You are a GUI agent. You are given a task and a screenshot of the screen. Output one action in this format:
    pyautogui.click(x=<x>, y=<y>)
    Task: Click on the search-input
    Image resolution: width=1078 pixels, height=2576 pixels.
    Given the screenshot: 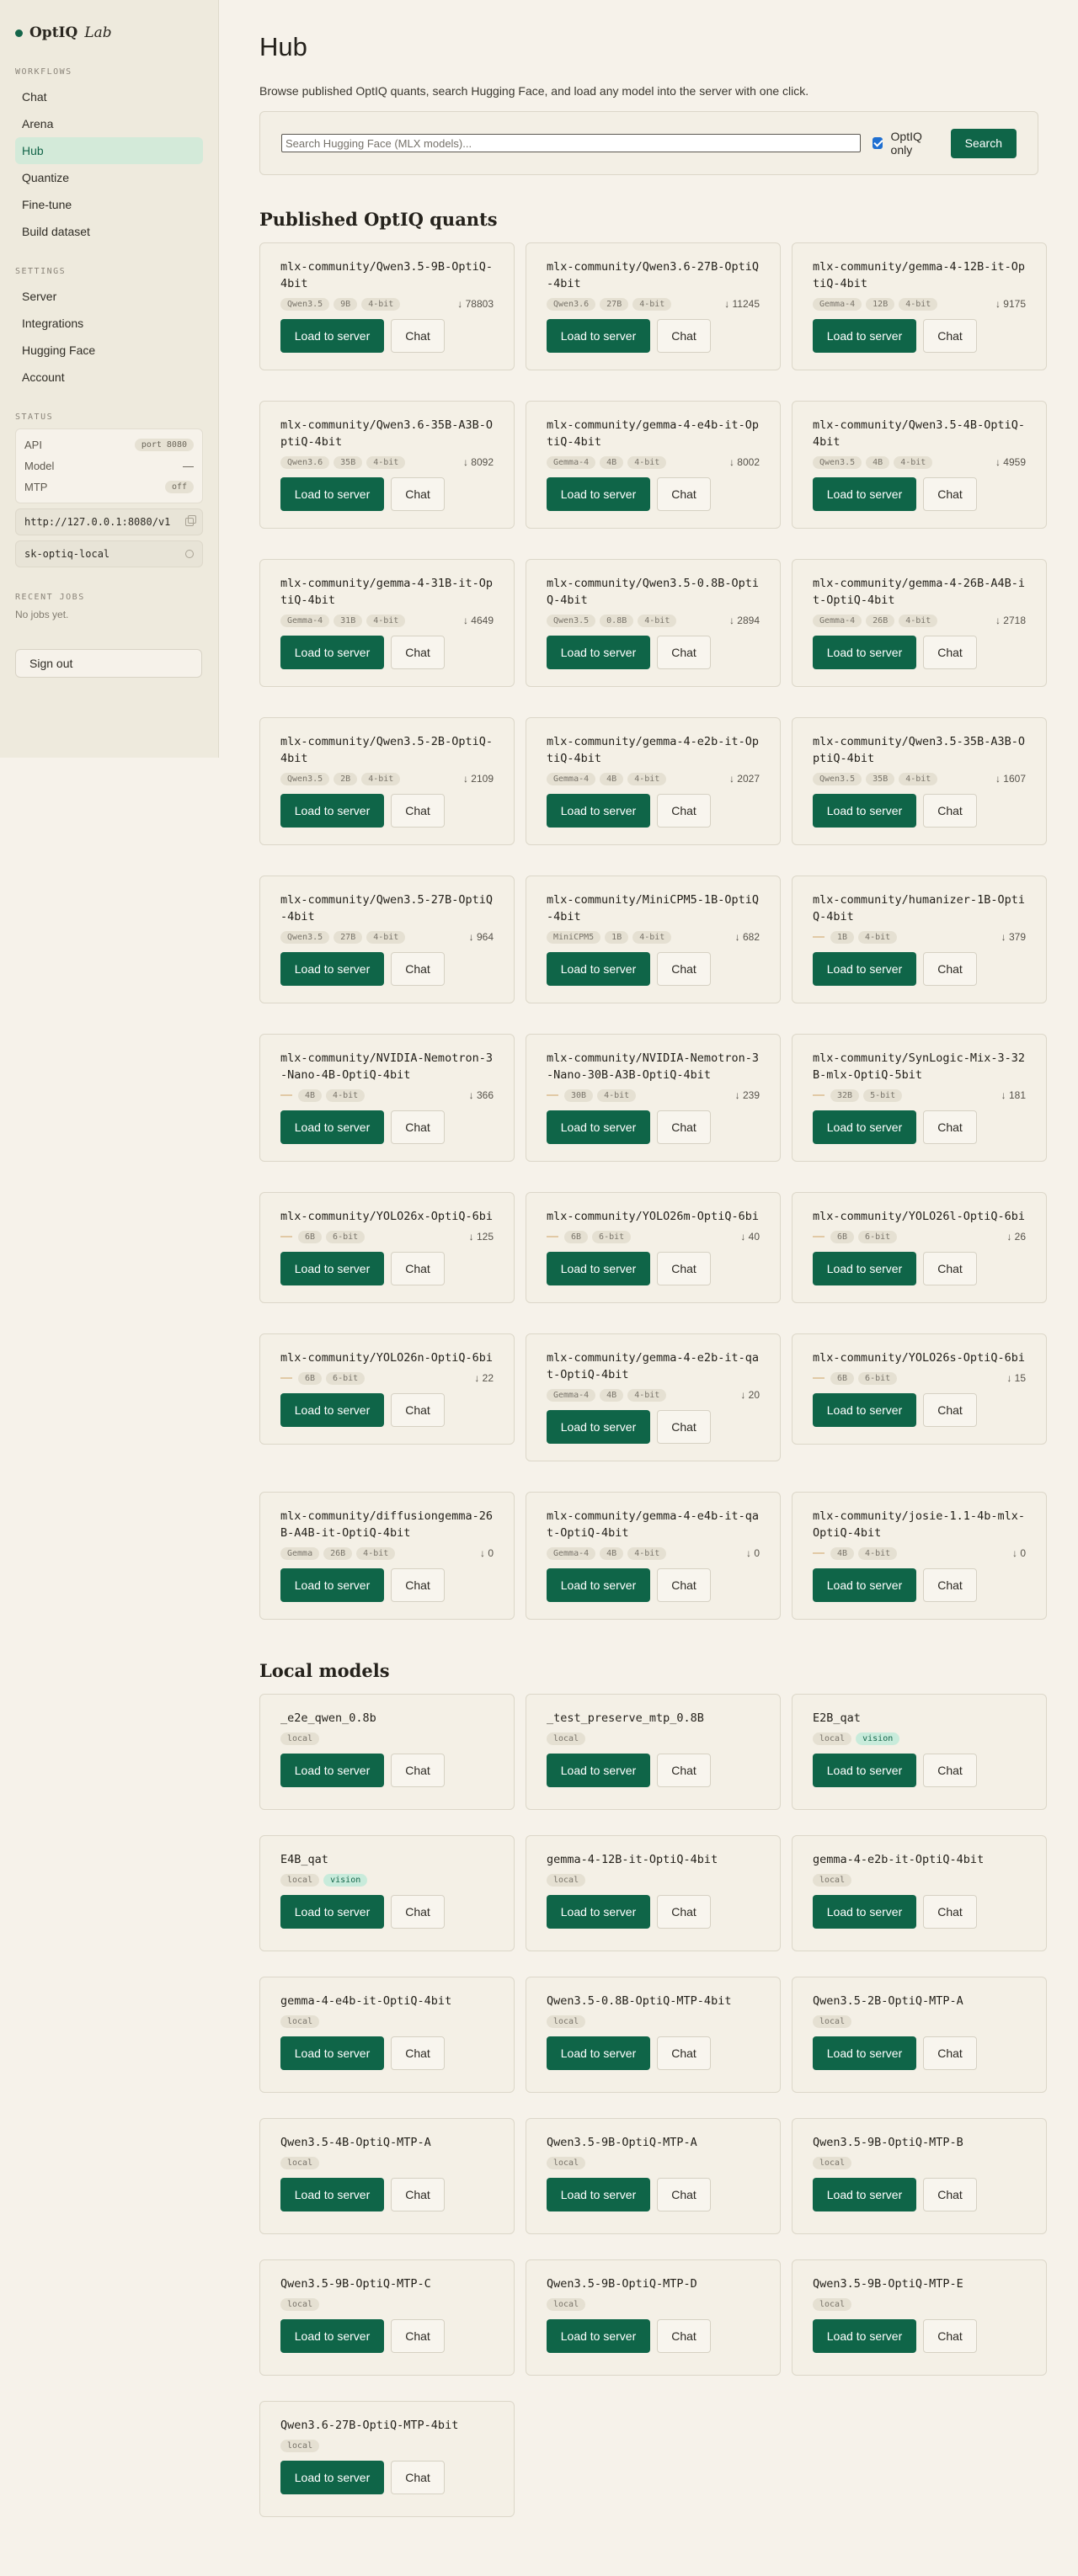 What is the action you would take?
    pyautogui.click(x=571, y=143)
    